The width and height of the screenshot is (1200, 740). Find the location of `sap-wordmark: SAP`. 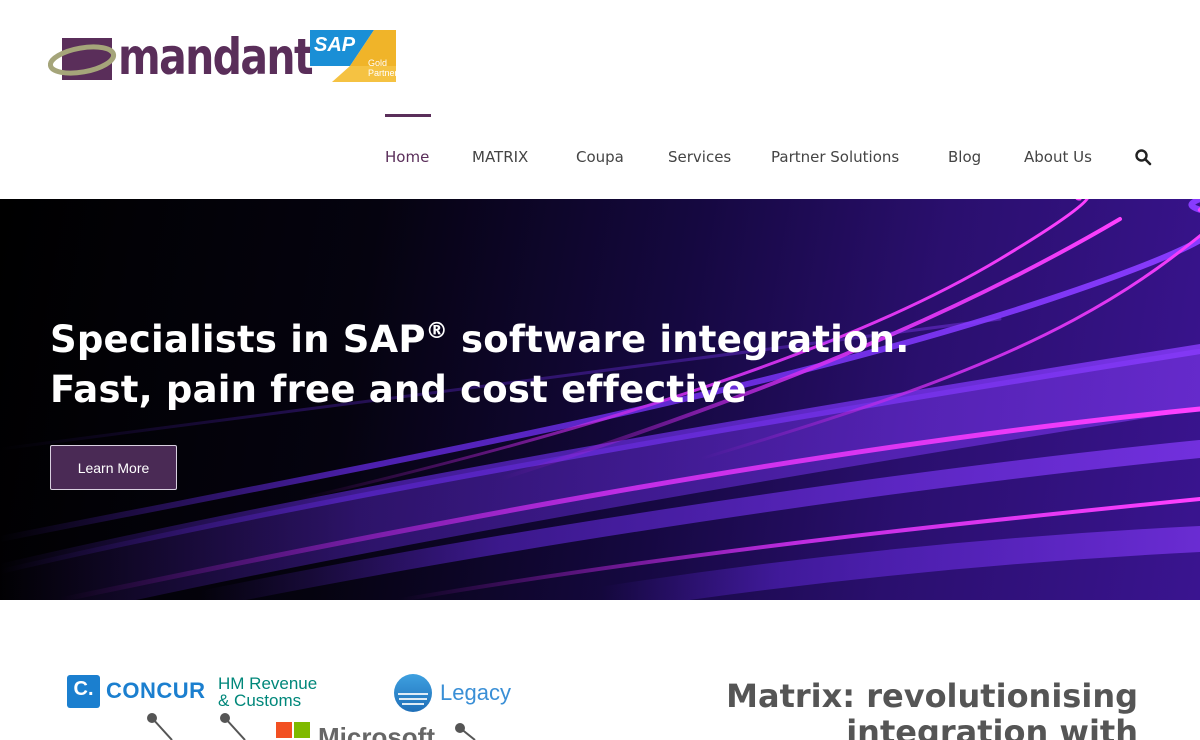

sap-wordmark: SAP is located at coordinates (335, 45).